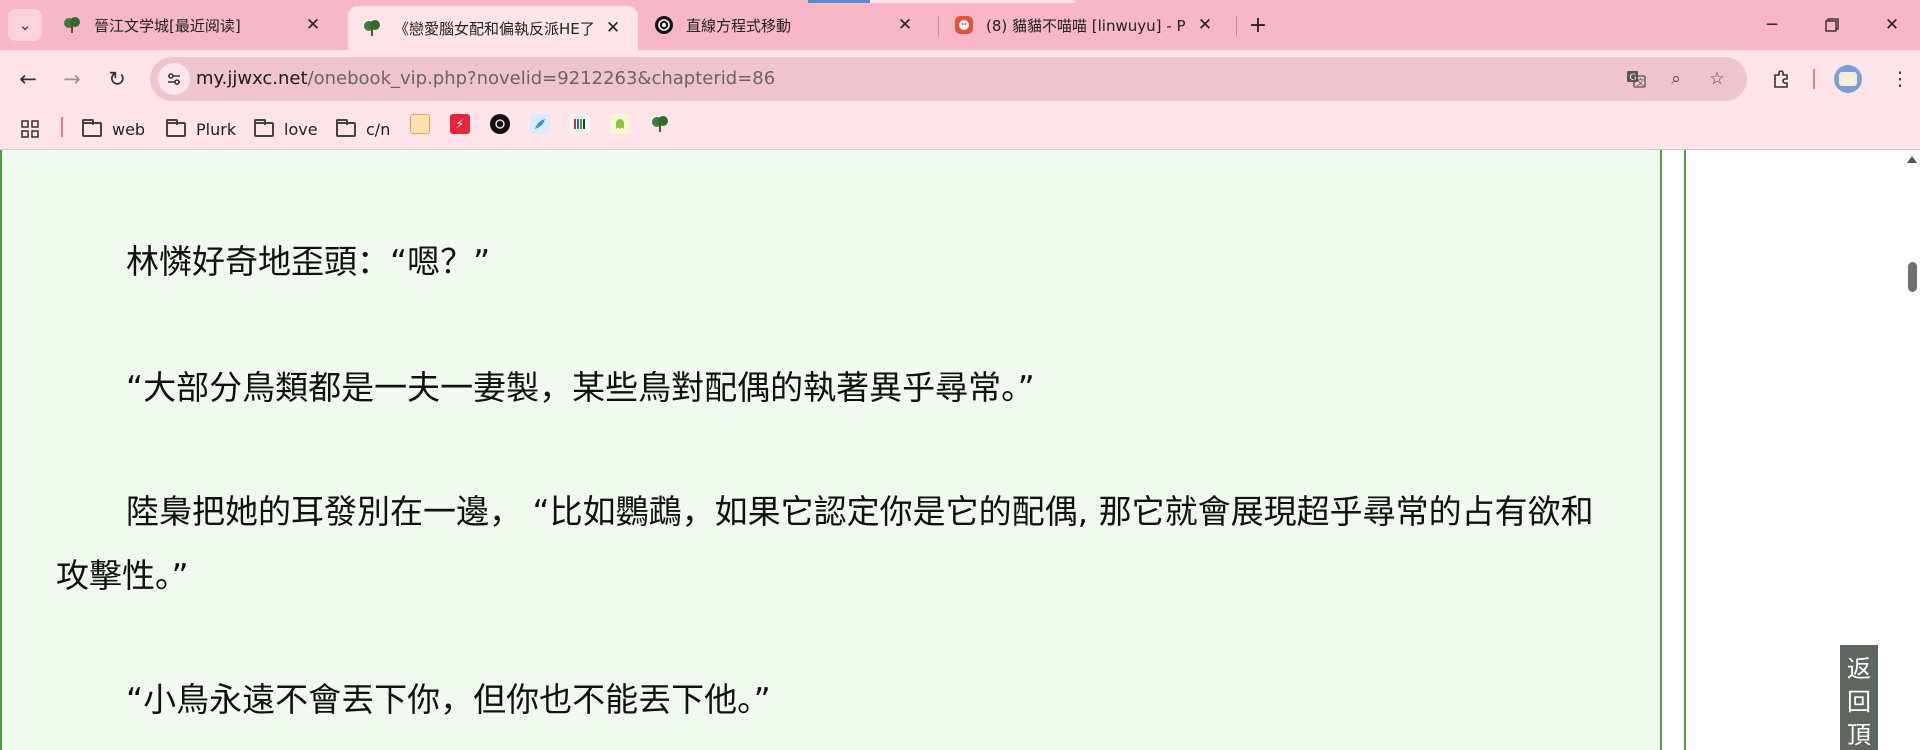 This screenshot has width=1920, height=750. What do you see at coordinates (620, 124) in the screenshot?
I see `bookmark-ghost-icon` at bounding box center [620, 124].